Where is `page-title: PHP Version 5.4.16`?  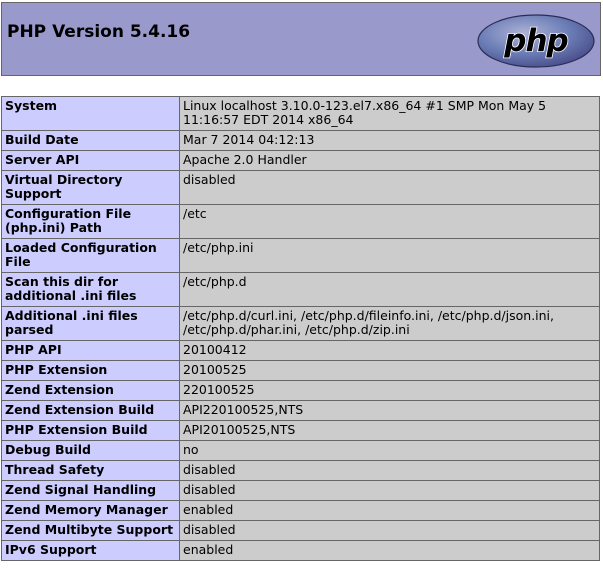
page-title: PHP Version 5.4.16 is located at coordinates (99, 32).